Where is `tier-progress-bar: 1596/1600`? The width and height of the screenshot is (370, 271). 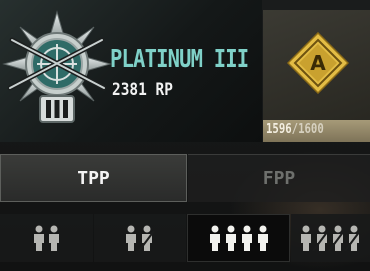 tier-progress-bar: 1596/1600 is located at coordinates (316, 131).